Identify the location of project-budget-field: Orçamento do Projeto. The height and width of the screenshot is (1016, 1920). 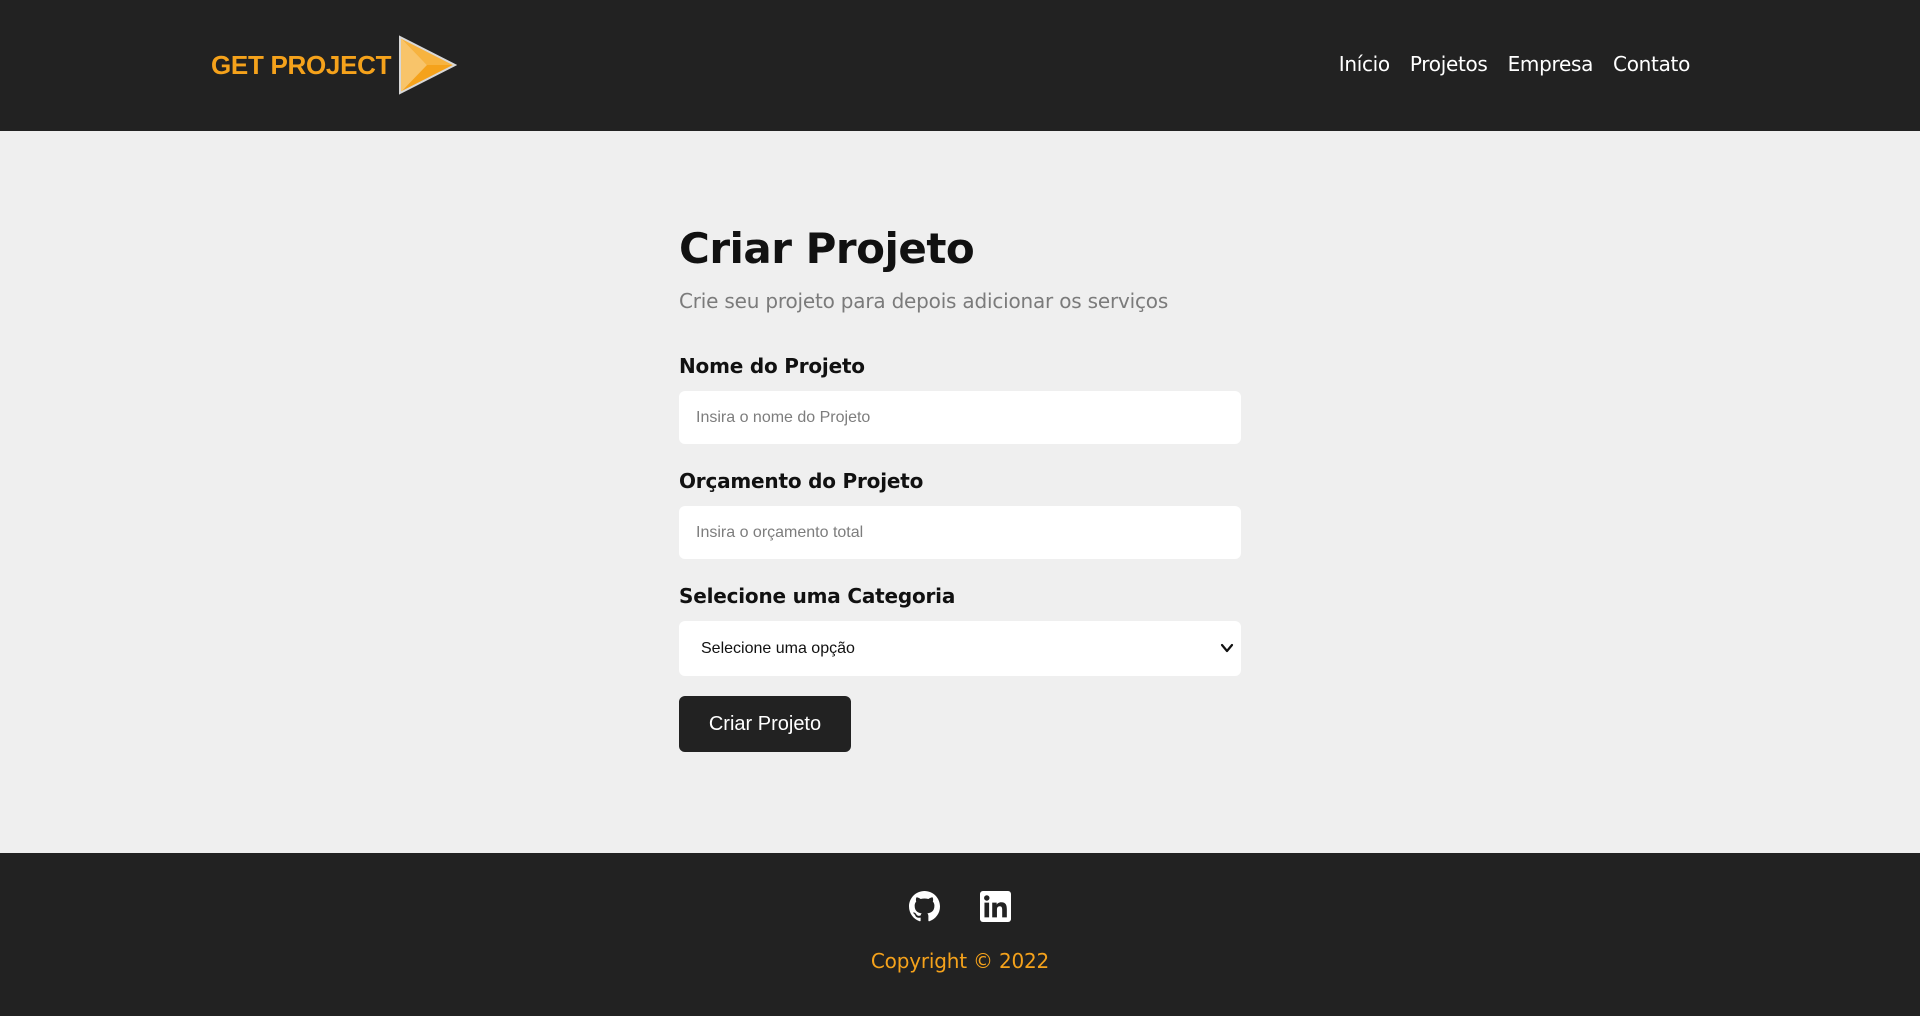
(960, 513).